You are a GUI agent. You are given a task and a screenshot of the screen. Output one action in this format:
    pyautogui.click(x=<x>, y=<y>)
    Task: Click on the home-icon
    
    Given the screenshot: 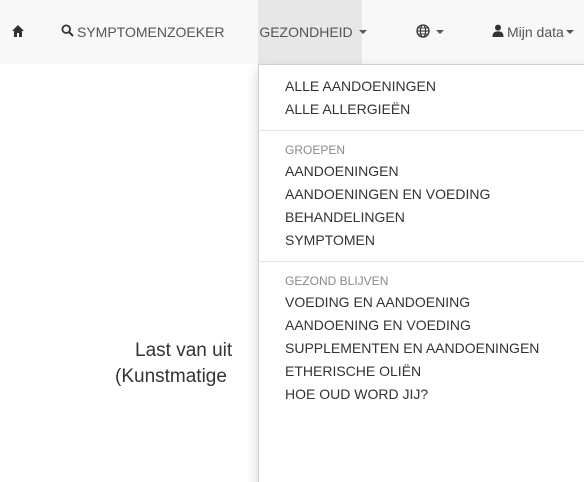 What is the action you would take?
    pyautogui.click(x=18, y=32)
    